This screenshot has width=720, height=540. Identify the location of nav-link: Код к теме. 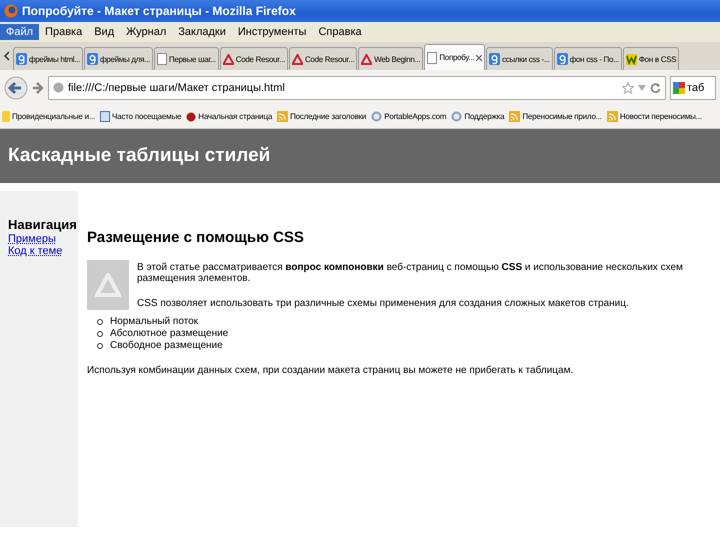
(43, 251).